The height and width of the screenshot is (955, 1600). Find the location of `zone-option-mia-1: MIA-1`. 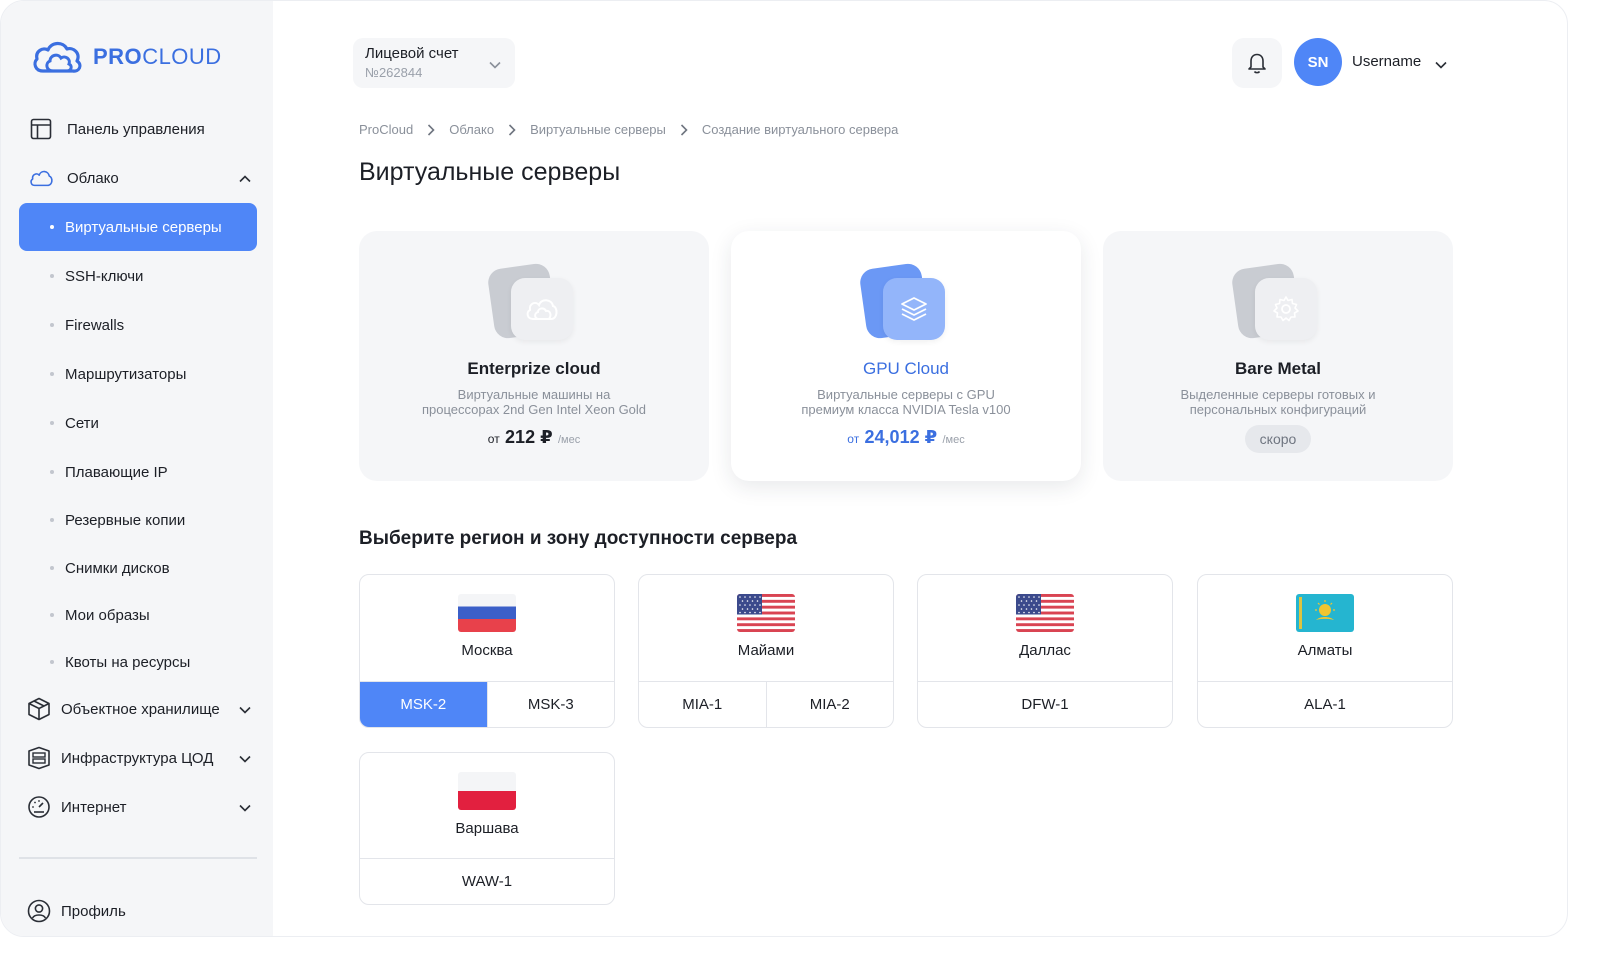

zone-option-mia-1: MIA-1 is located at coordinates (703, 704).